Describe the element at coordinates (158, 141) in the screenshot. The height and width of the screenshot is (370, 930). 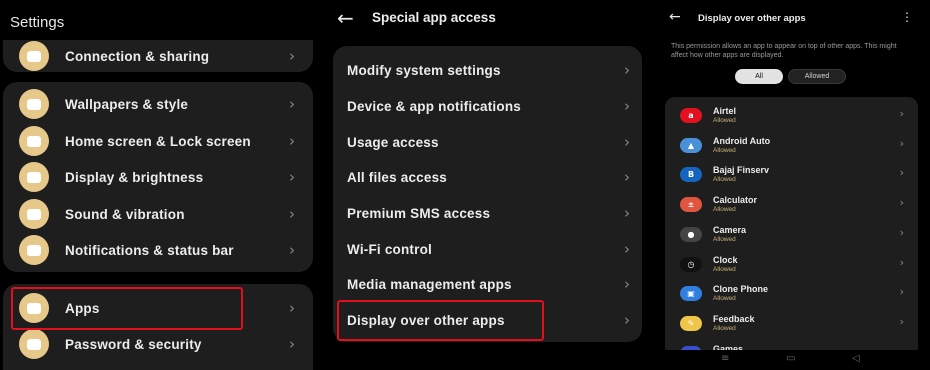
I see `settings-item-home-lock: Home screen & Lock screen ›` at that location.